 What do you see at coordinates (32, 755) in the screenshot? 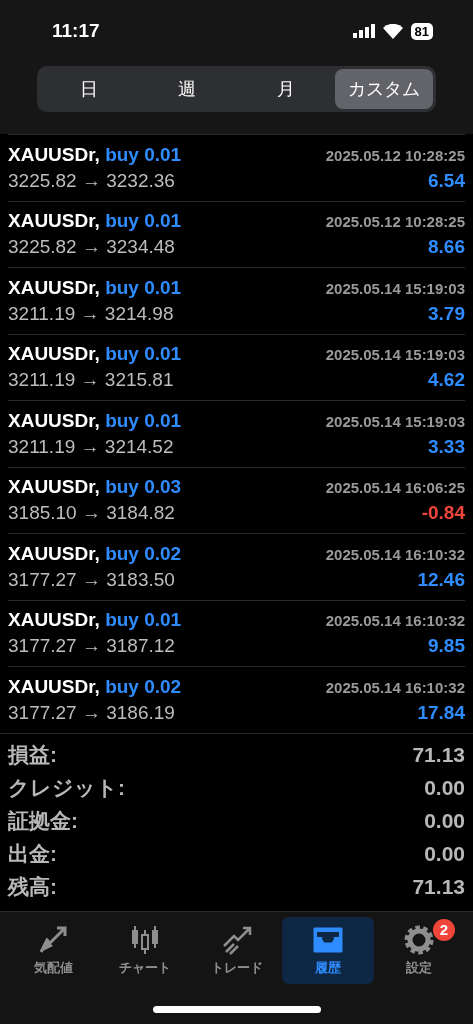
I see `summary-label: 損益:` at bounding box center [32, 755].